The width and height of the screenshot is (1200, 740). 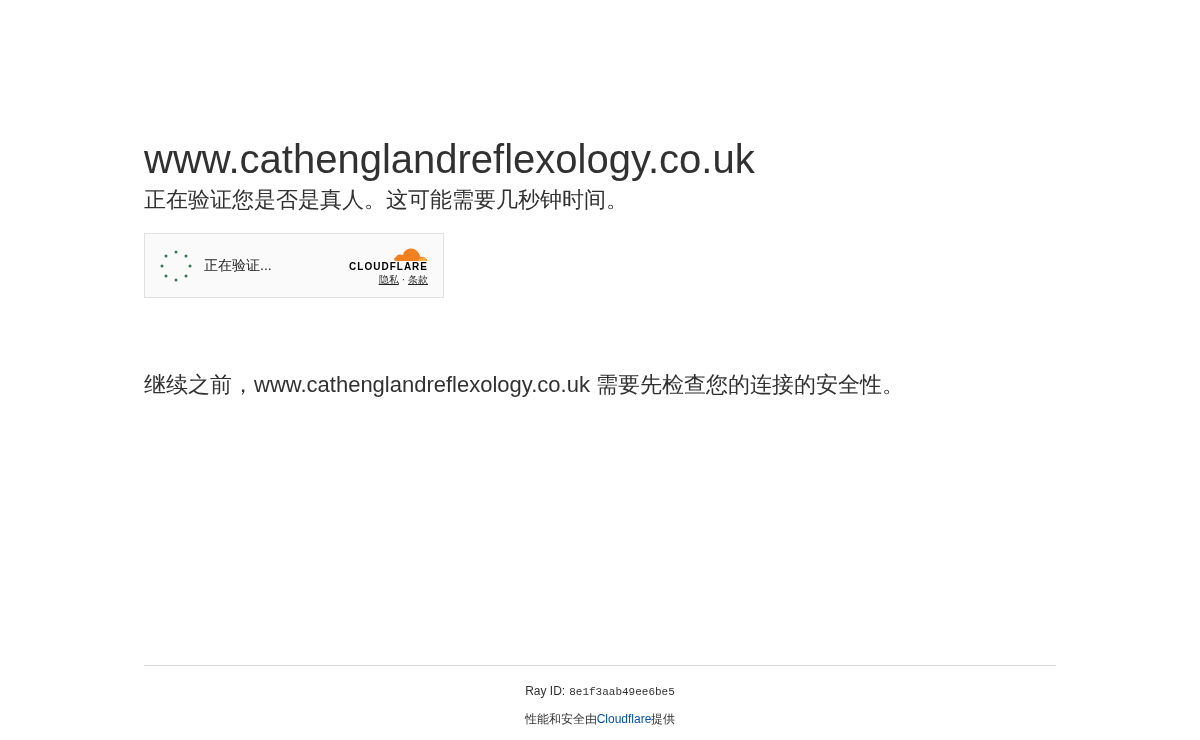 I want to click on spinner-icon, so click(x=176, y=265).